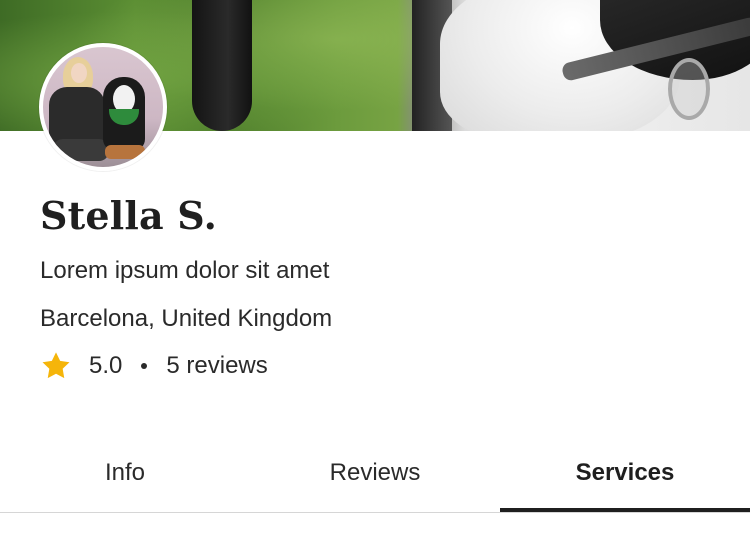 The width and height of the screenshot is (750, 534). I want to click on cover-leg, so click(222, 65).